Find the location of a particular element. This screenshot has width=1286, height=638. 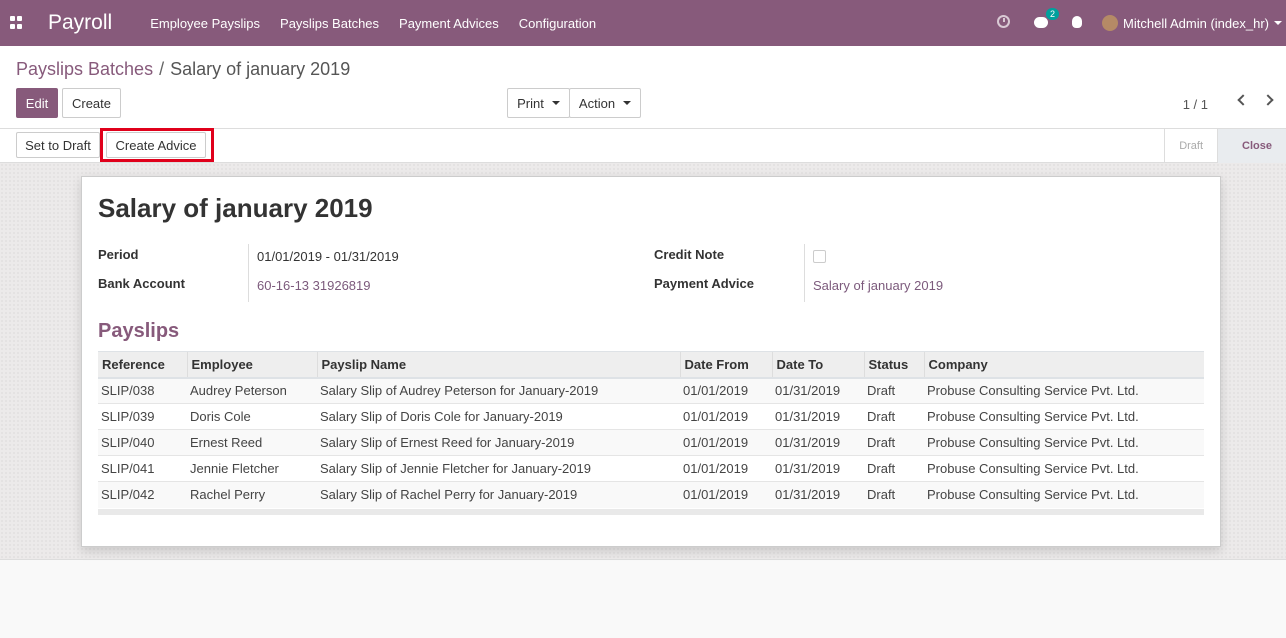

action-label: Action is located at coordinates (597, 103).